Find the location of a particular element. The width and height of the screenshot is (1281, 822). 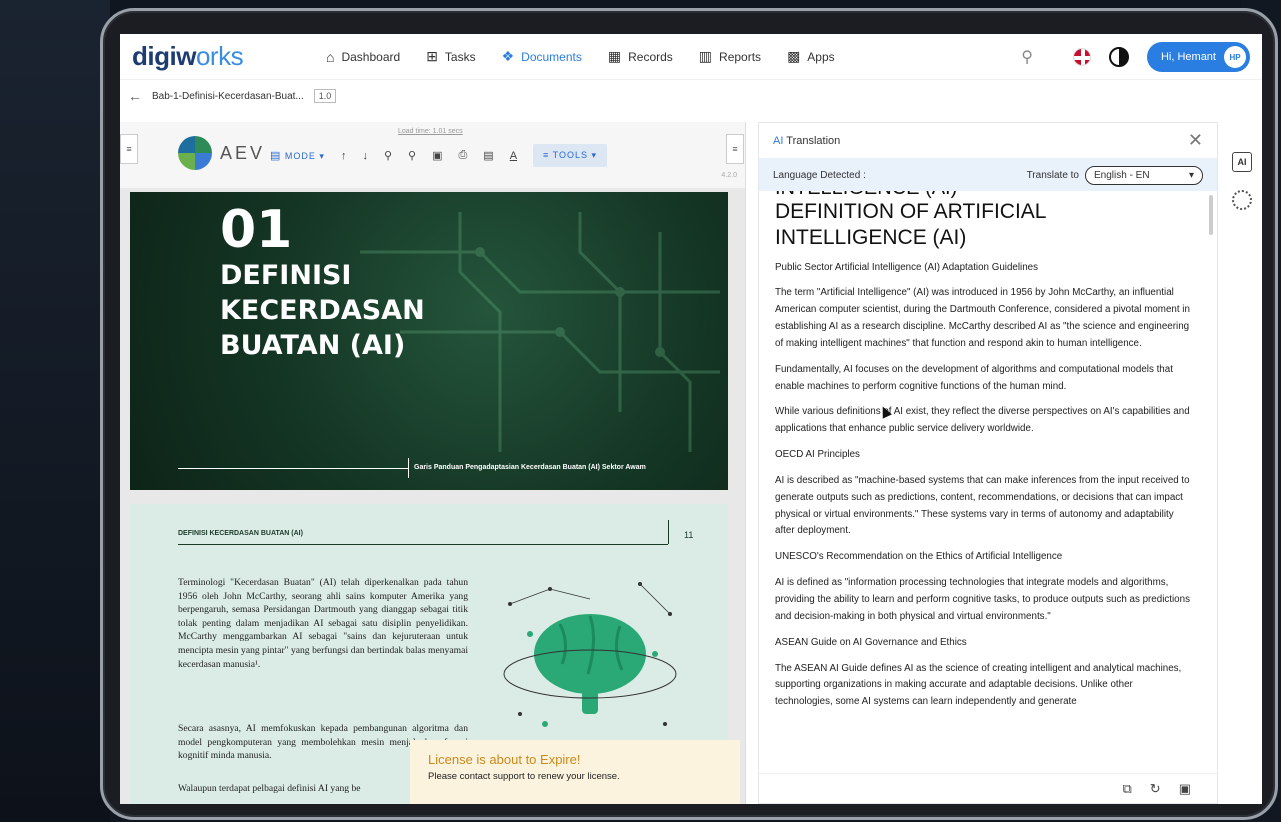

brain-illustration is located at coordinates (590, 654).